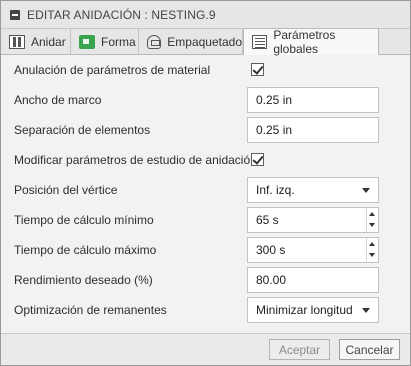 Image resolution: width=411 pixels, height=366 pixels. I want to click on tab-label: Anidar, so click(48, 41).